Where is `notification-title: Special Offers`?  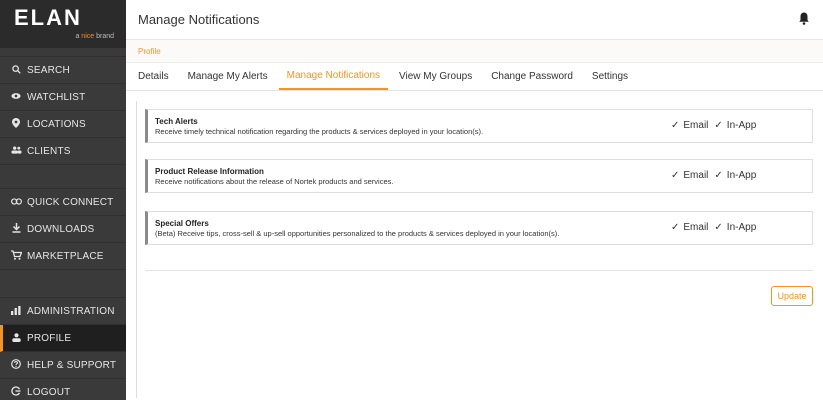
notification-title: Special Offers is located at coordinates (182, 223).